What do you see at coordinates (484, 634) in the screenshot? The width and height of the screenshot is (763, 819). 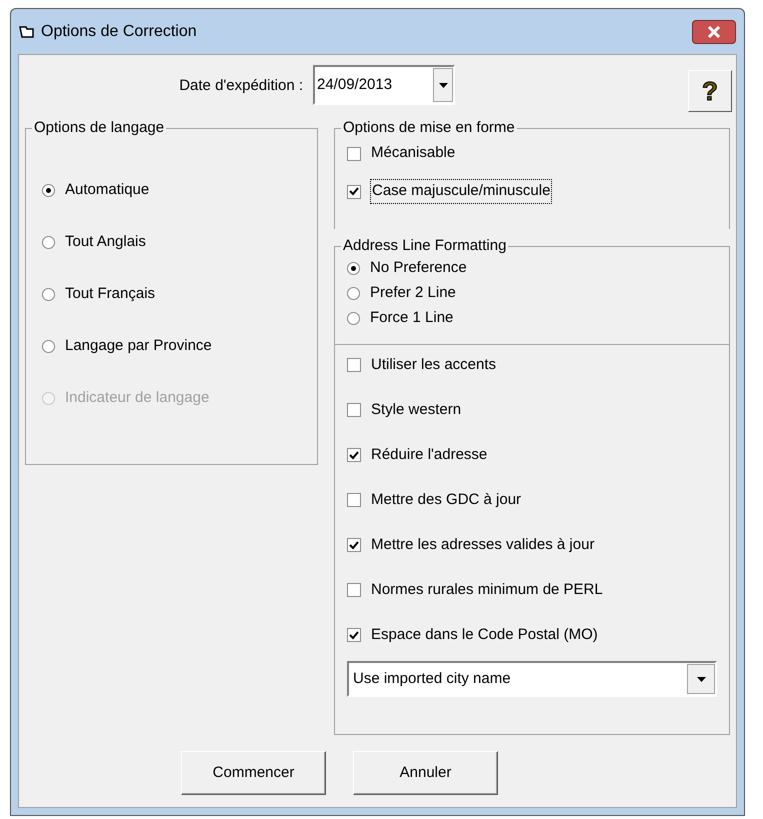 I see `checkbox-label: Espace dans le Code Postal (MO)` at bounding box center [484, 634].